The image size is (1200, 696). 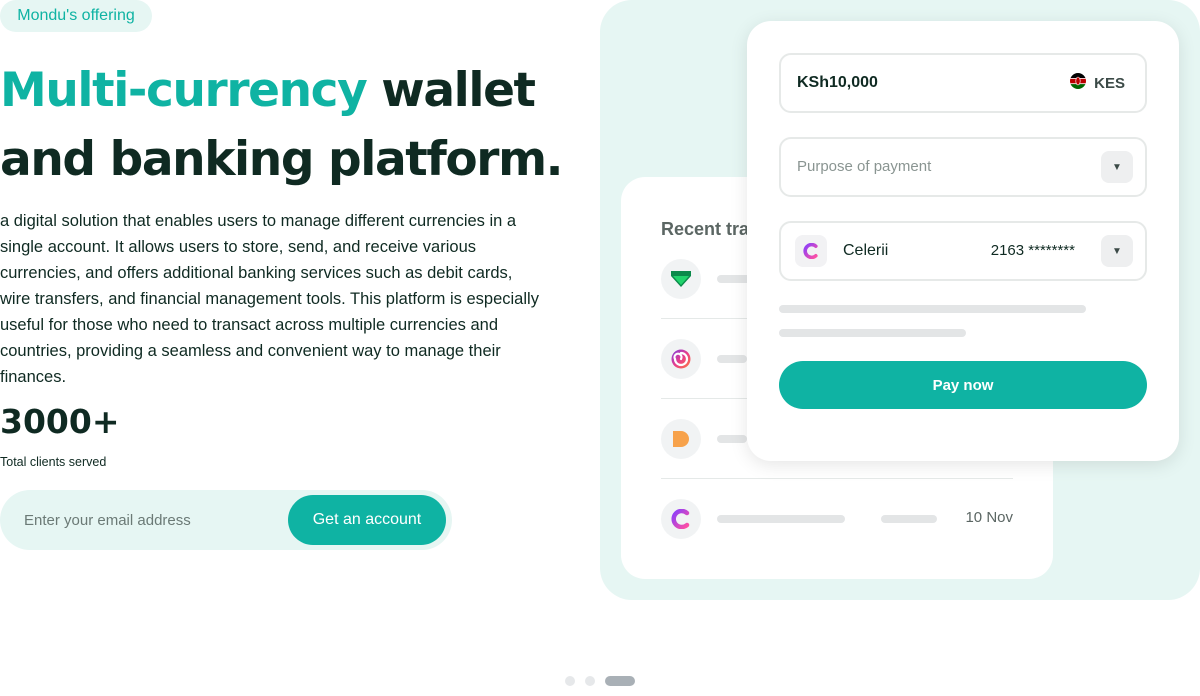 I want to click on offering-badge: Mondu's offering, so click(x=76, y=16).